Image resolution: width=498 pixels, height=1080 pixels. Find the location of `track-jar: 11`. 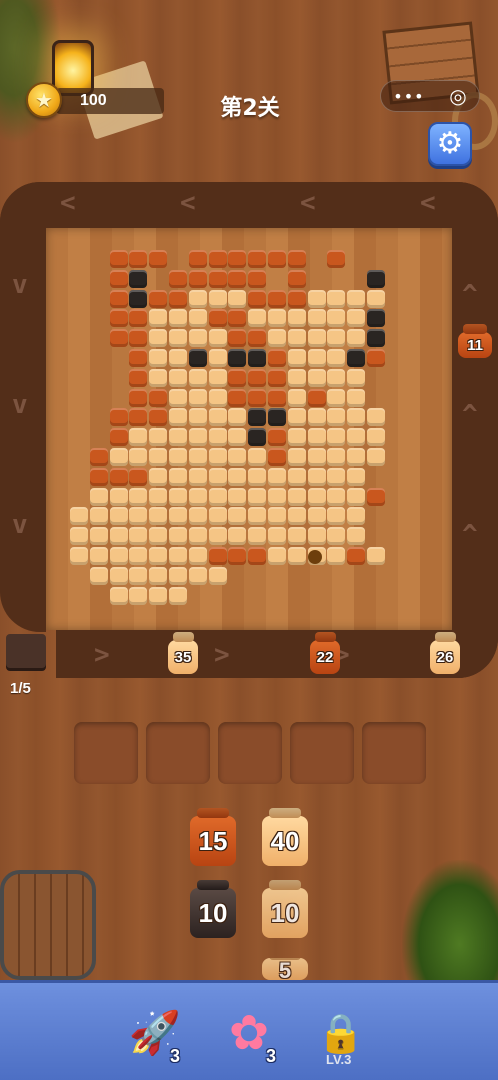

track-jar: 11 is located at coordinates (475, 345).